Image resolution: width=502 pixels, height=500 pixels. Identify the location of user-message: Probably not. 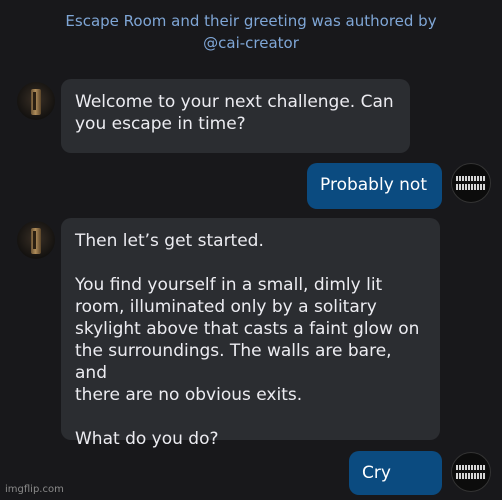
(374, 186).